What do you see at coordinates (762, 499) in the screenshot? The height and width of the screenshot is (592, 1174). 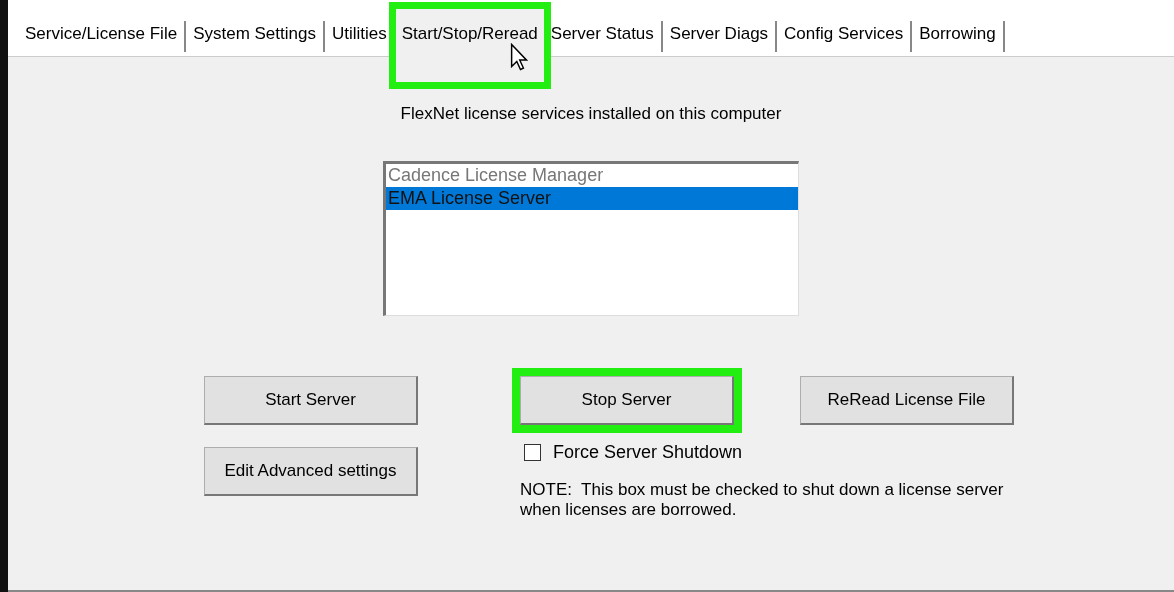 I see `note-text: NOTE: This box must be checked to shut down a license server when licenses are borrowed.` at bounding box center [762, 499].